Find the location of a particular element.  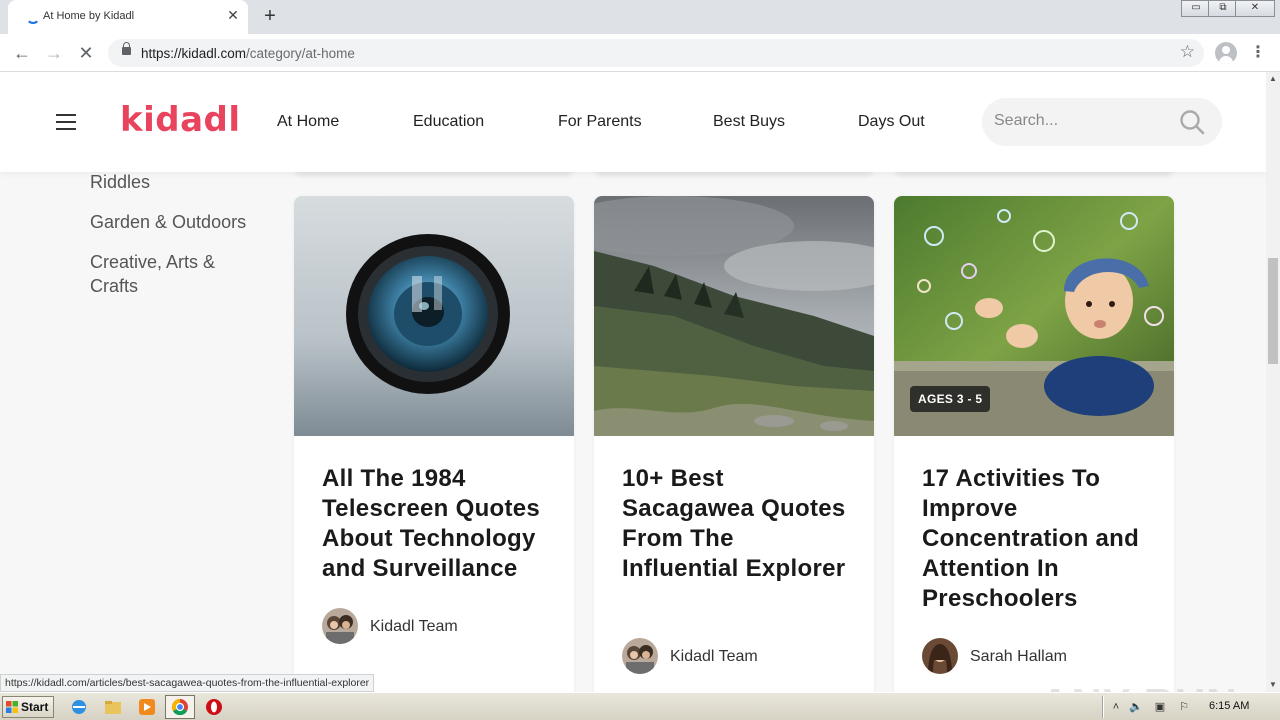

forward-button: → is located at coordinates (54, 53).